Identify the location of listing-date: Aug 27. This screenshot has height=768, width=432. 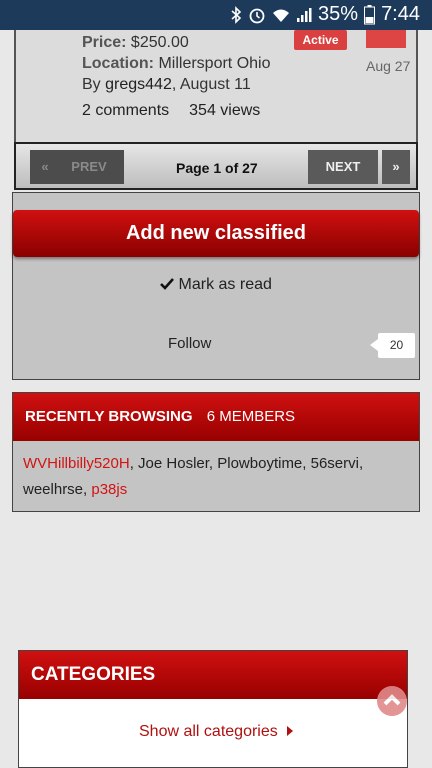
(388, 66).